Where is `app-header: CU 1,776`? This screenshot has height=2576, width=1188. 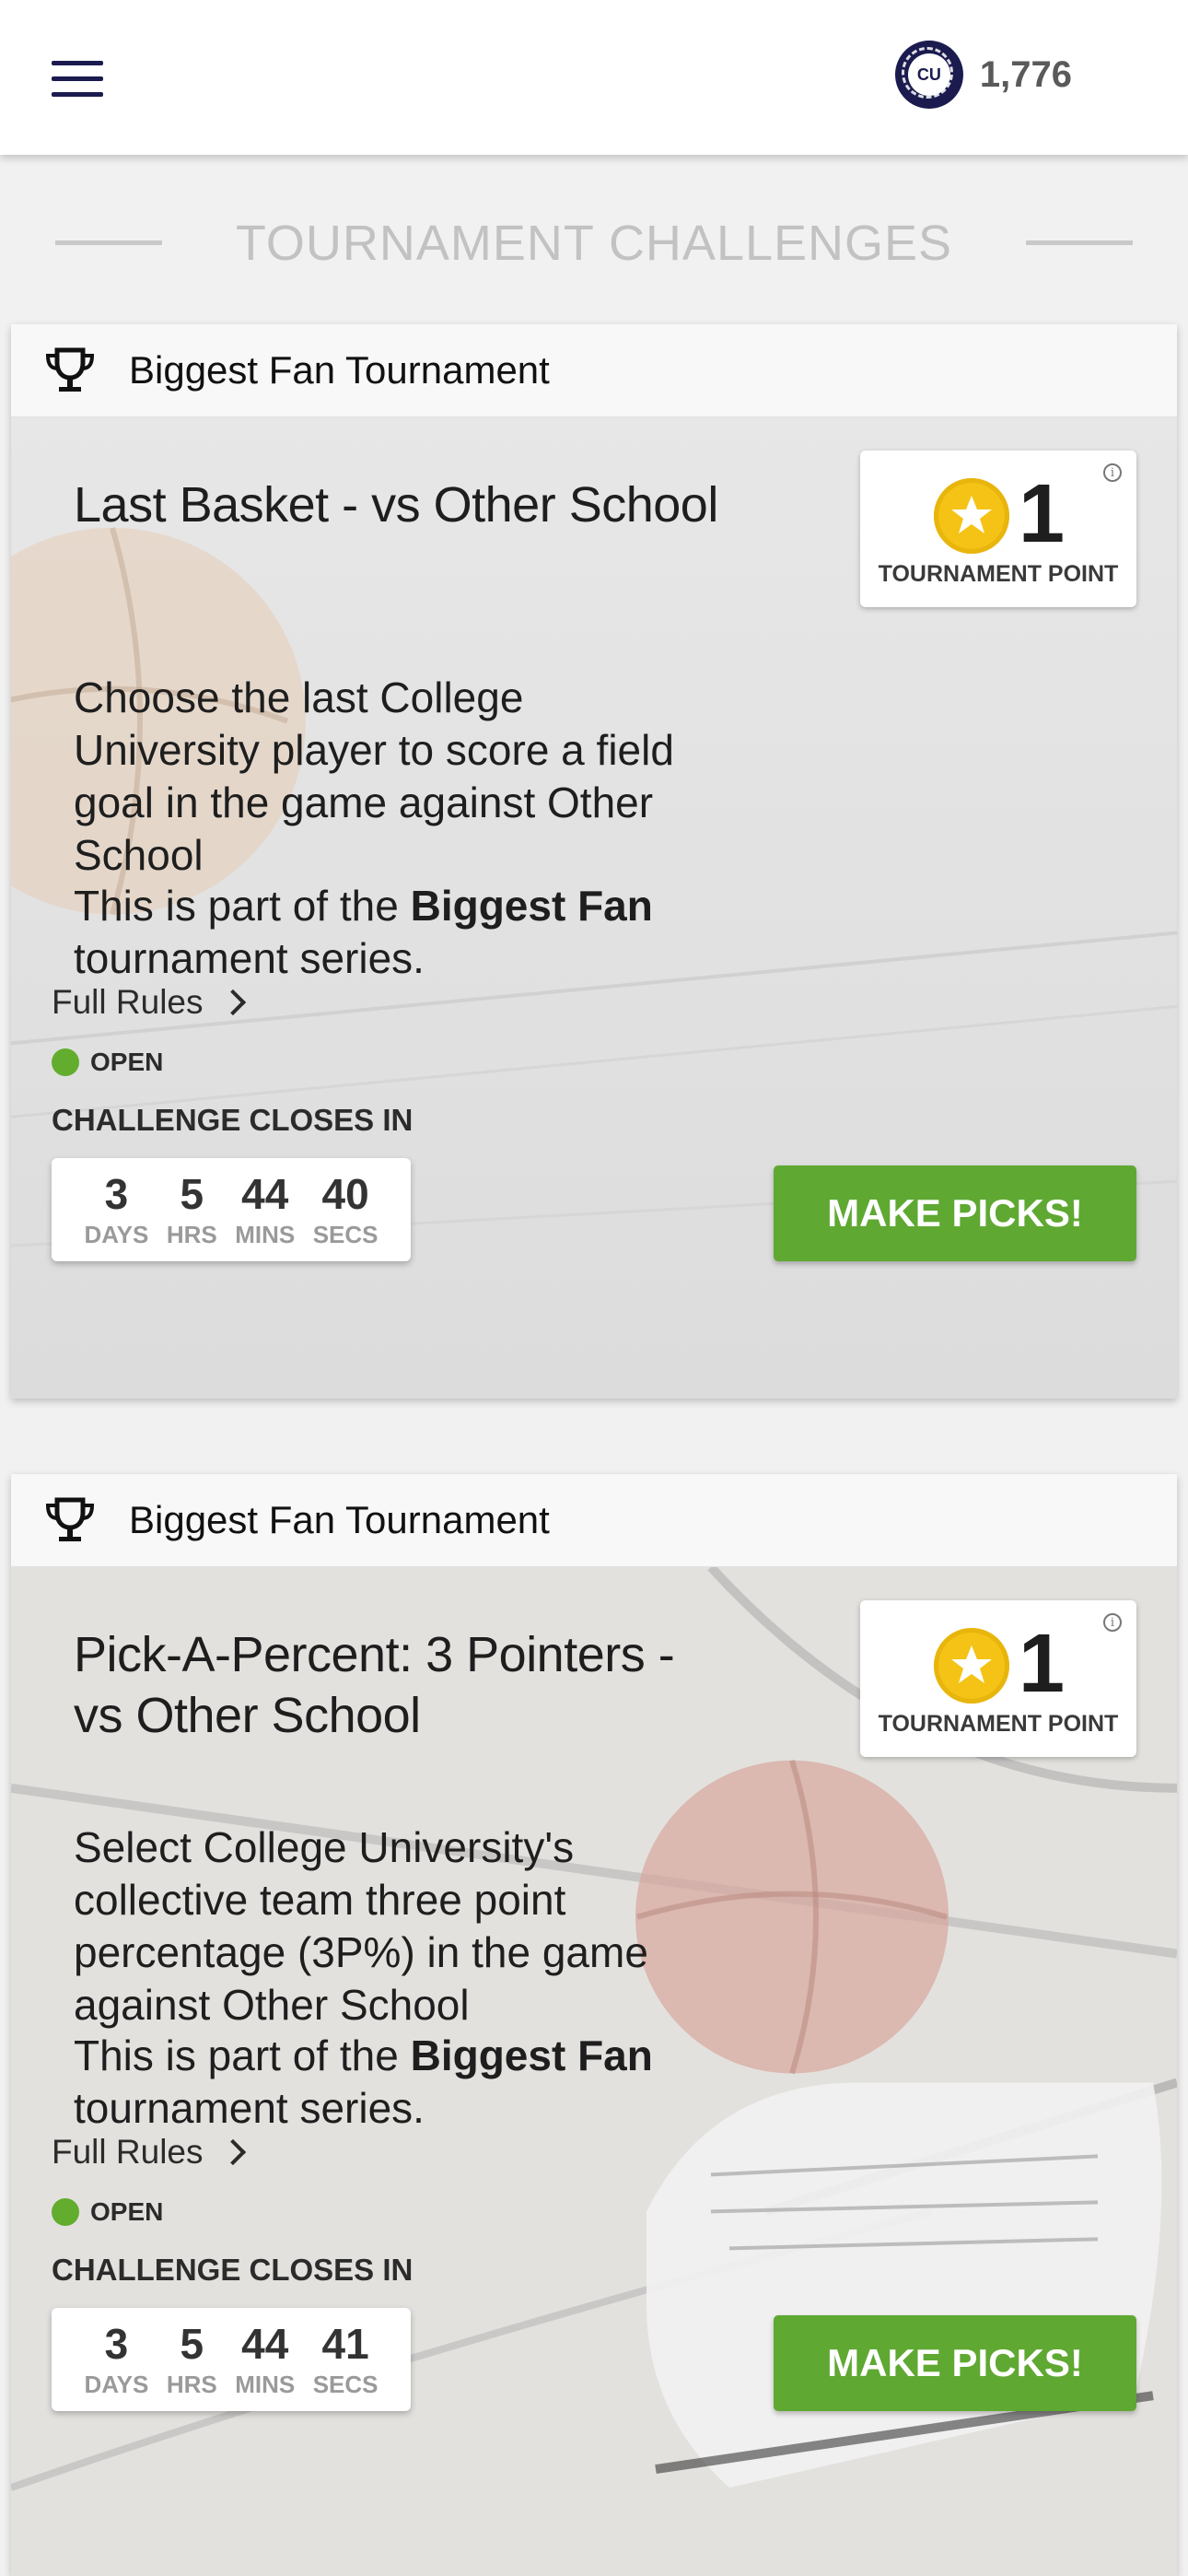
app-header: CU 1,776 is located at coordinates (594, 77).